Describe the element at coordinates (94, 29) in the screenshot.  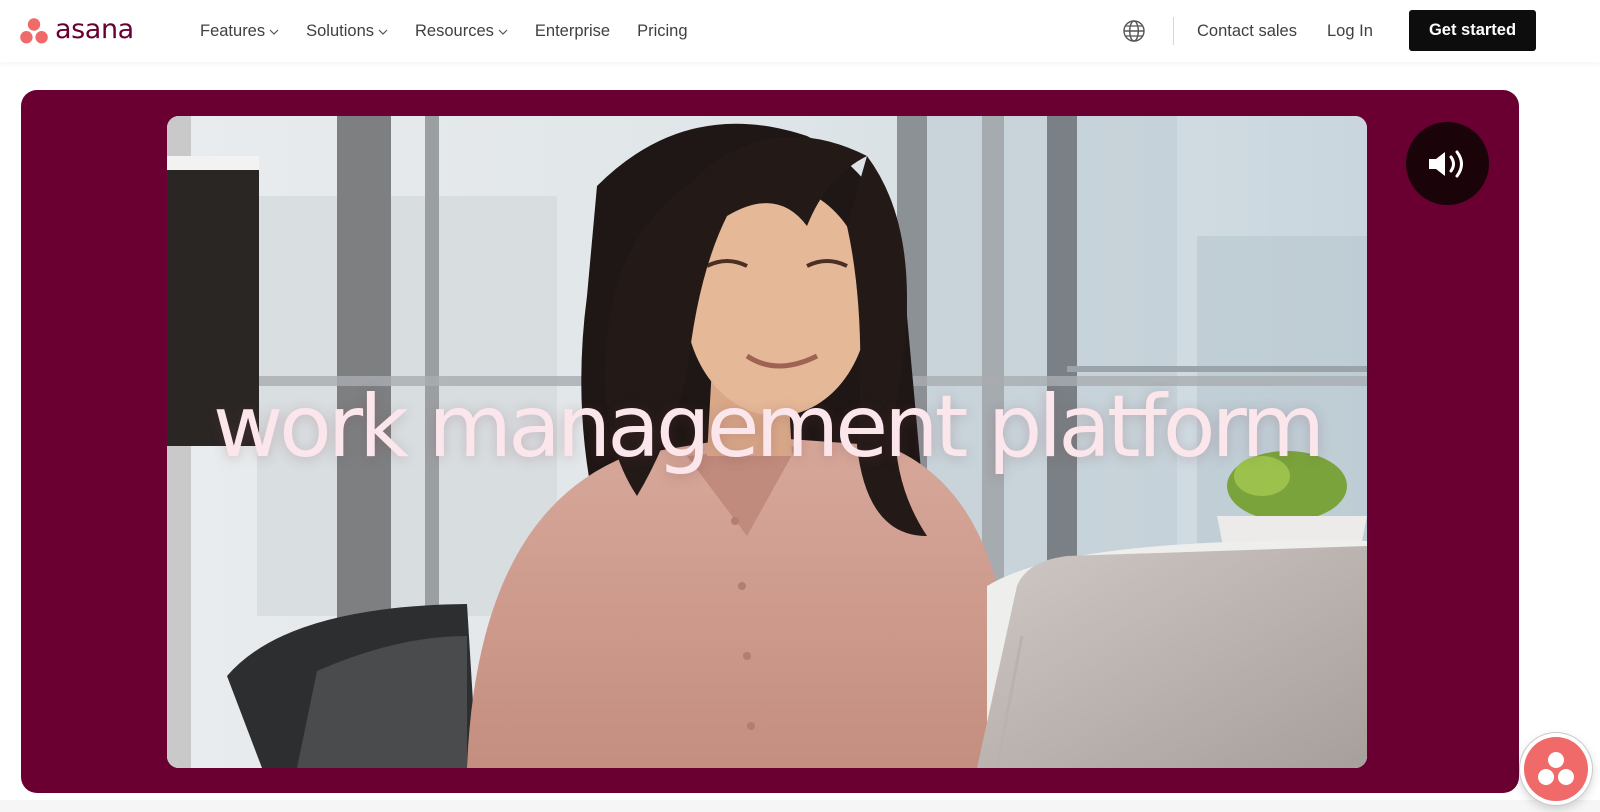
I see `logo-wordmark: asana` at that location.